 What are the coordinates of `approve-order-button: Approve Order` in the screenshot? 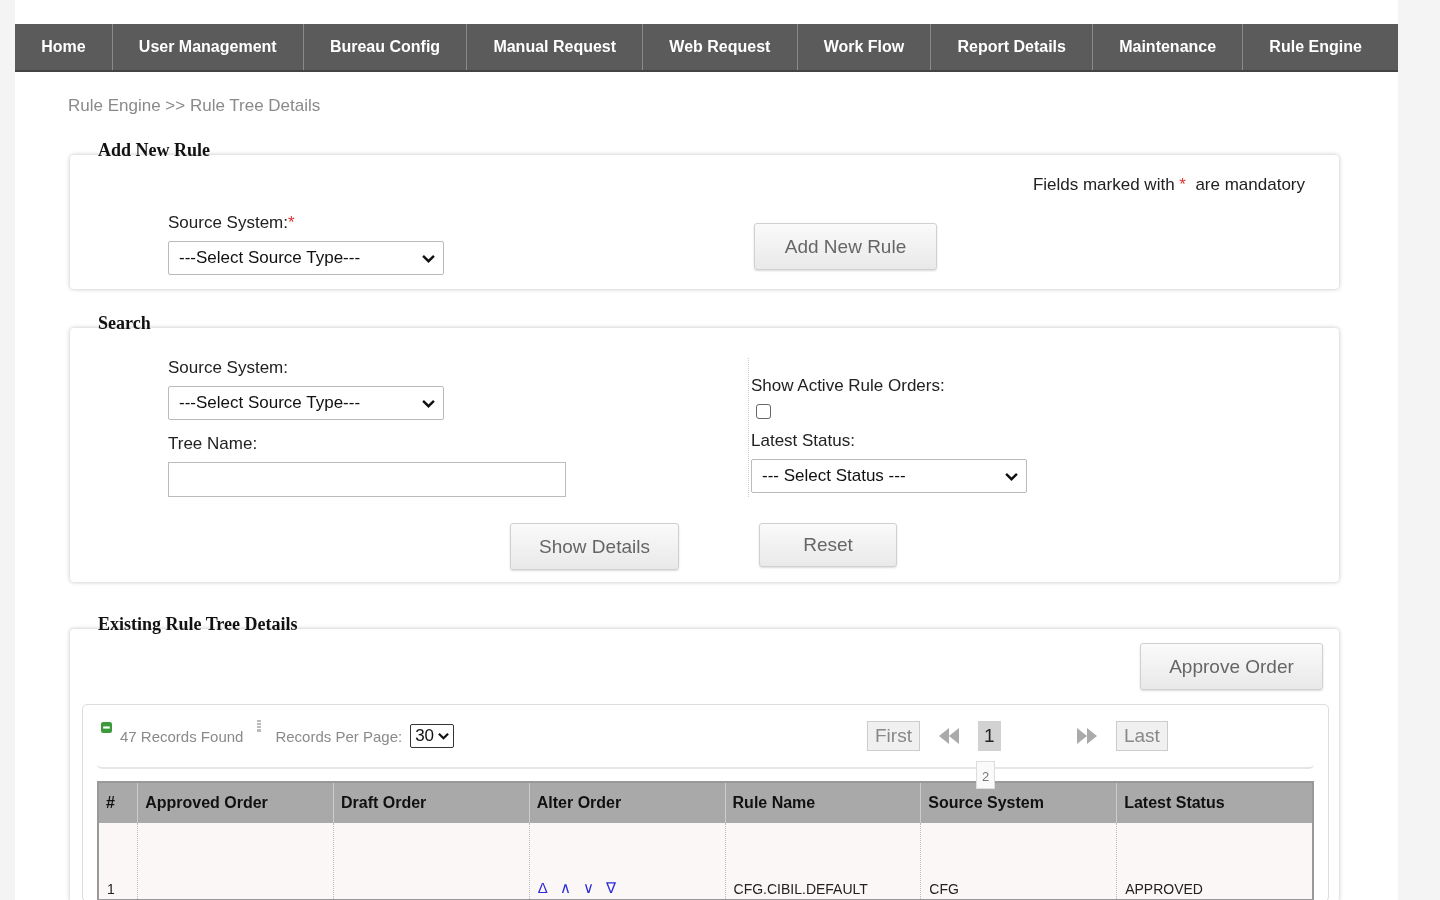 It's located at (1231, 666).